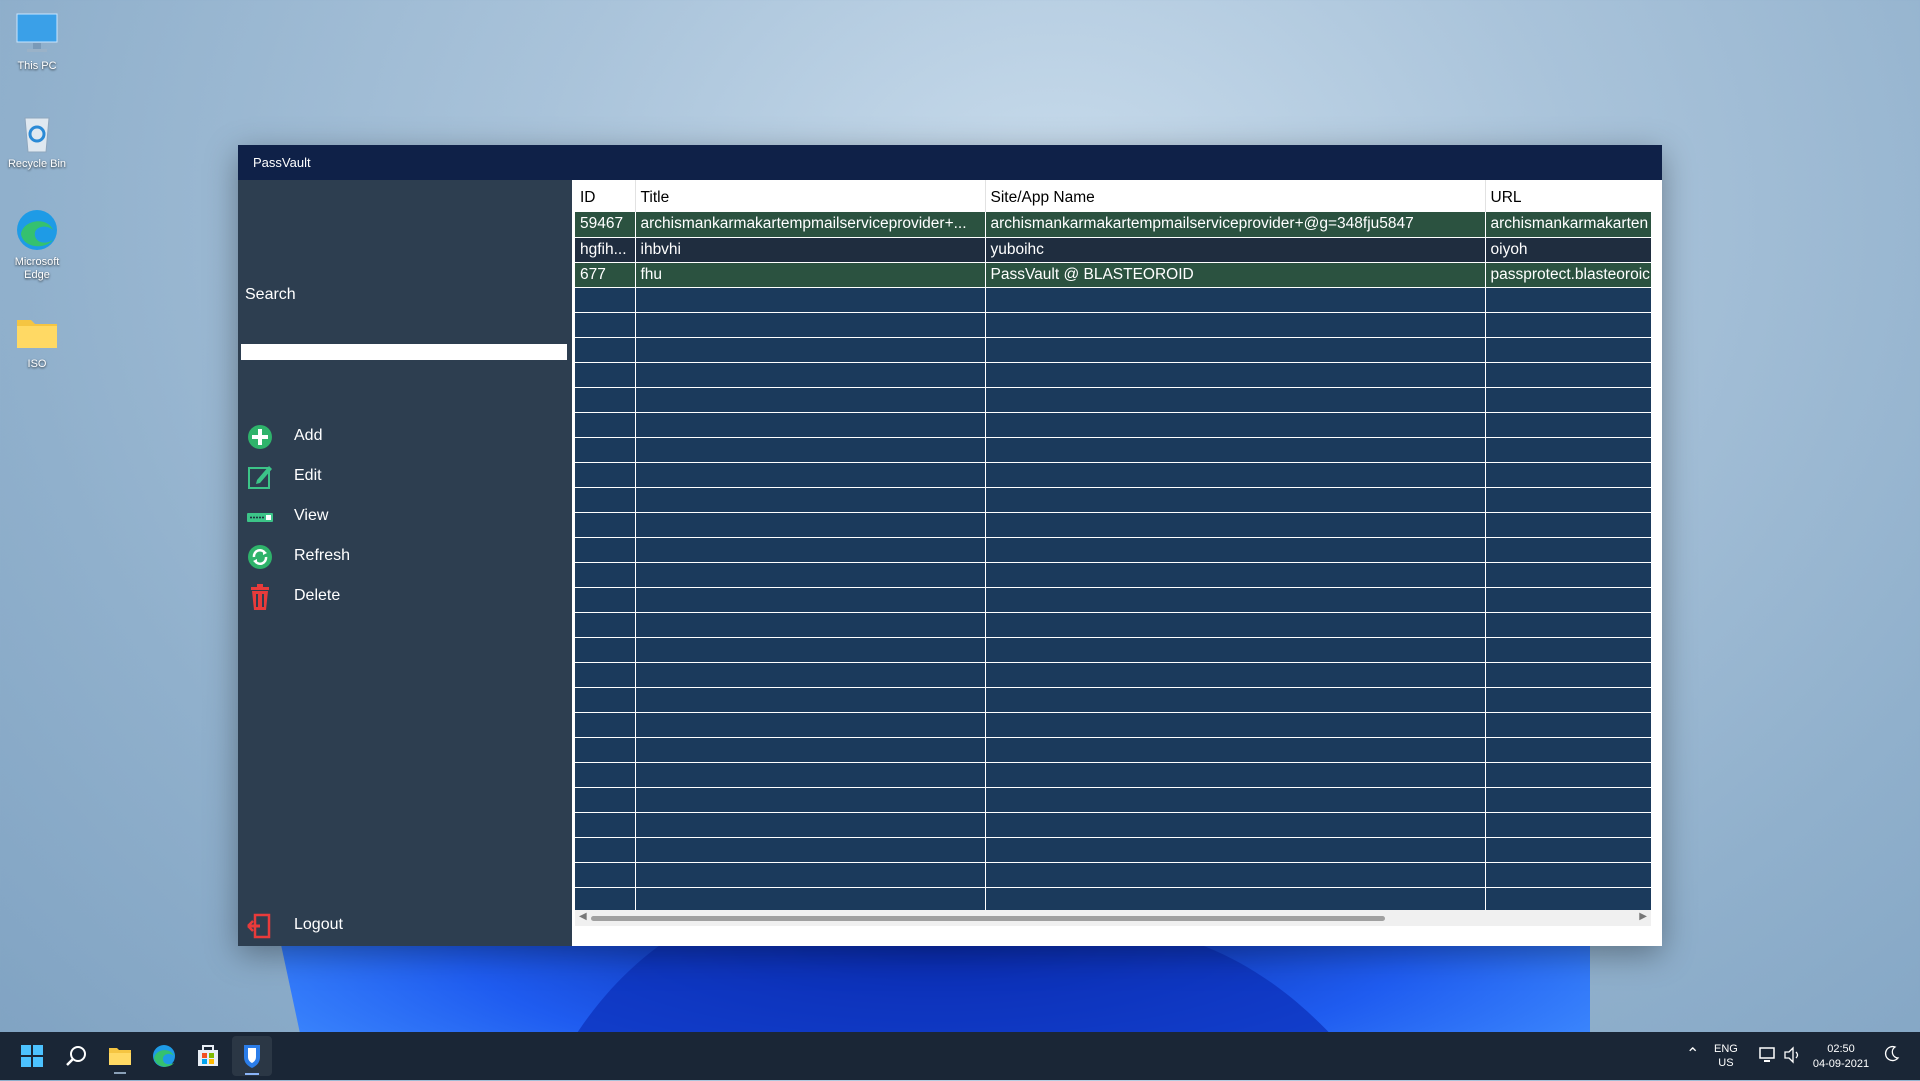  I want to click on refresh-icon, so click(260, 557).